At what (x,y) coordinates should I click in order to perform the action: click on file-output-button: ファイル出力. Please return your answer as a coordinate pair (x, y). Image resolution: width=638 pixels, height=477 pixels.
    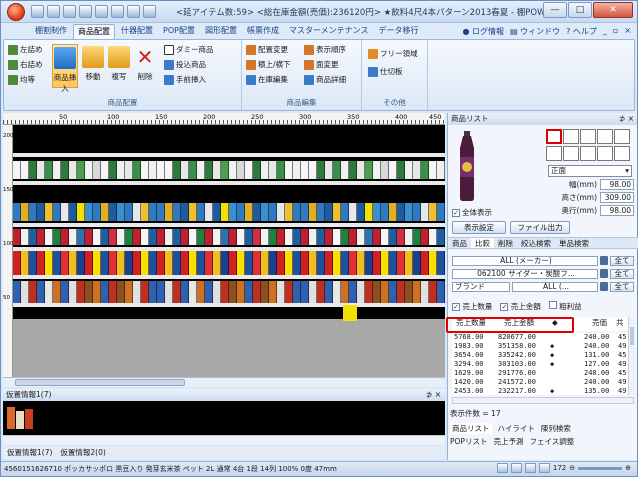
    Looking at the image, I should click on (540, 227).